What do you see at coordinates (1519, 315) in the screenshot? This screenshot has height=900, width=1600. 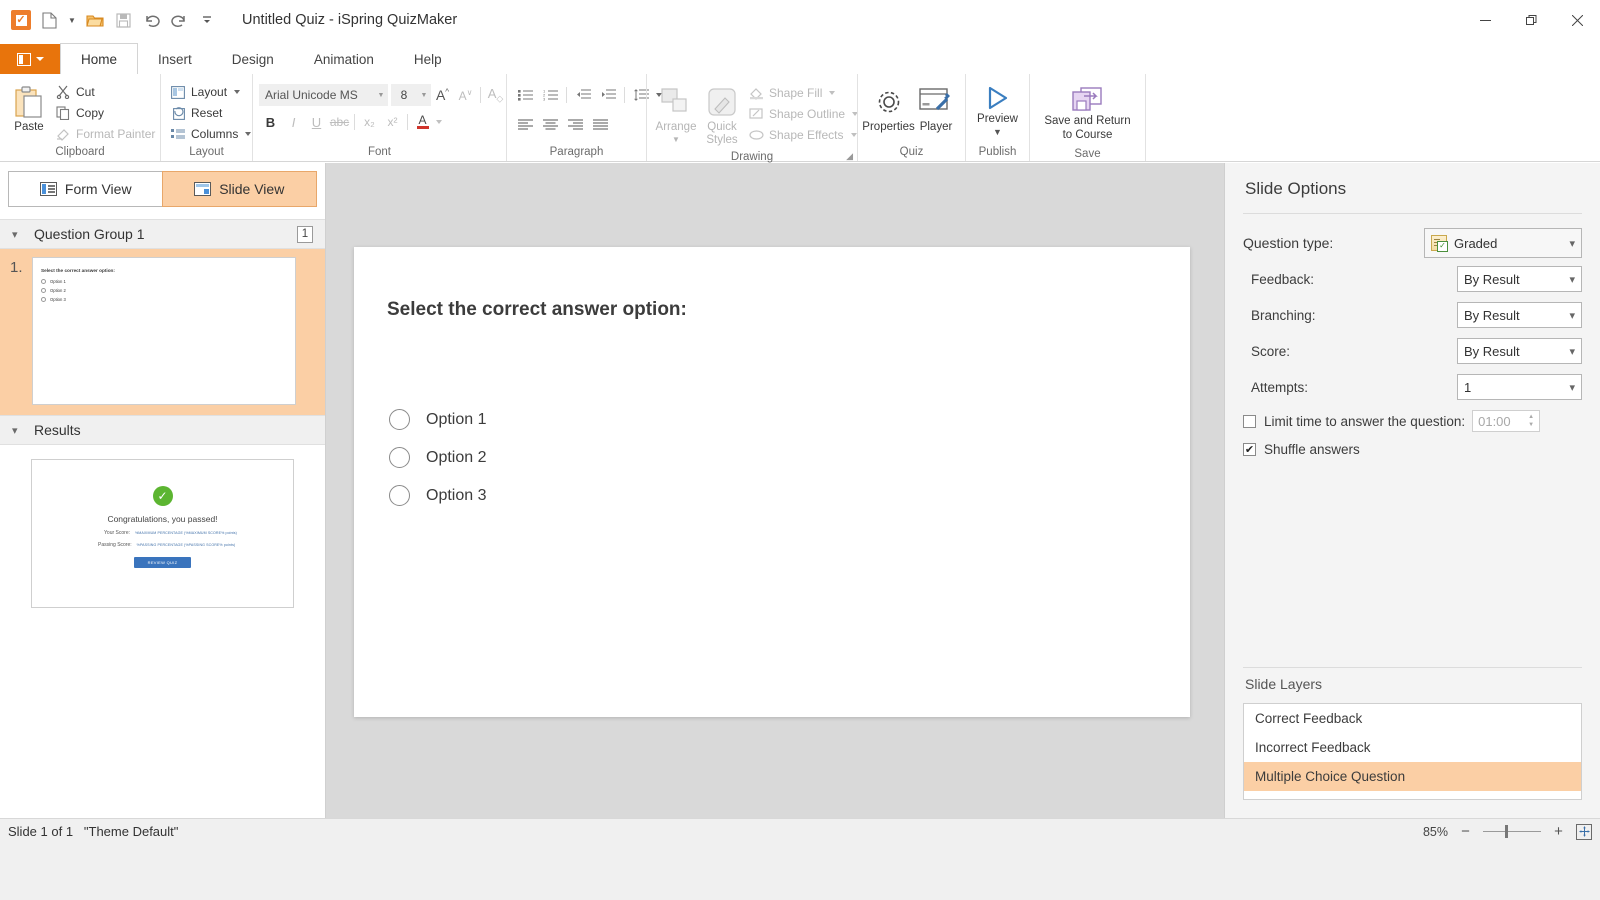 I see `branching-select: By Result ▾` at bounding box center [1519, 315].